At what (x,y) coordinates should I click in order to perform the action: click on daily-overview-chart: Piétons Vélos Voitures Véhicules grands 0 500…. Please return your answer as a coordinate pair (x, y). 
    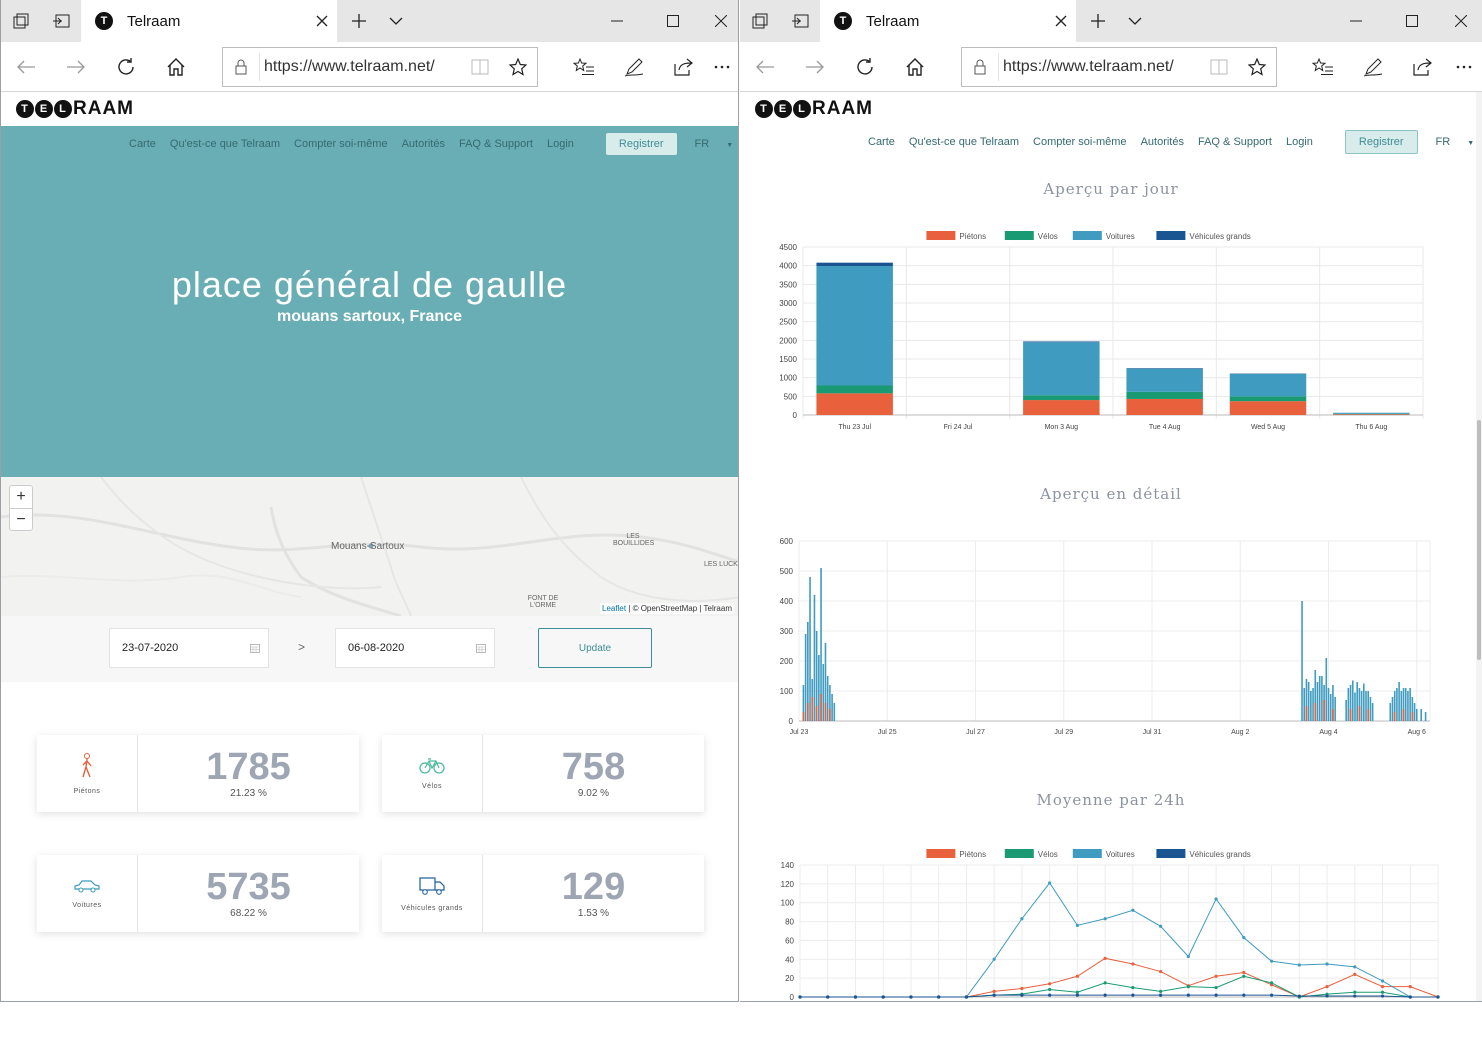
    Looking at the image, I should click on (1101, 331).